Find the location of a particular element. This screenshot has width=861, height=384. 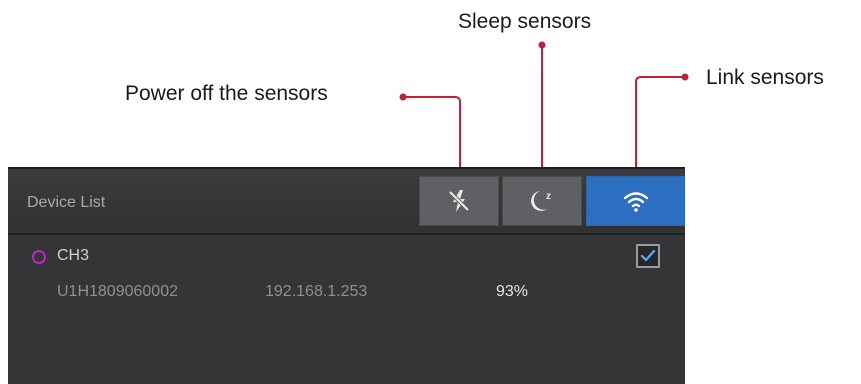

leader-link-dot is located at coordinates (685, 77).